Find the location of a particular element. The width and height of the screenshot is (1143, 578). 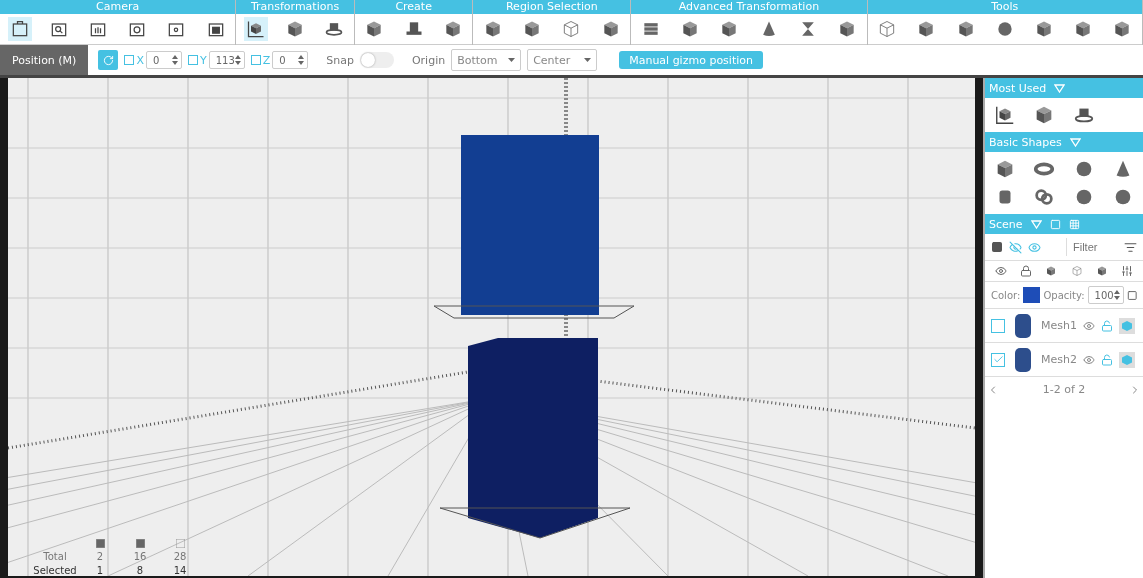

rotate-icon is located at coordinates (108, 60).